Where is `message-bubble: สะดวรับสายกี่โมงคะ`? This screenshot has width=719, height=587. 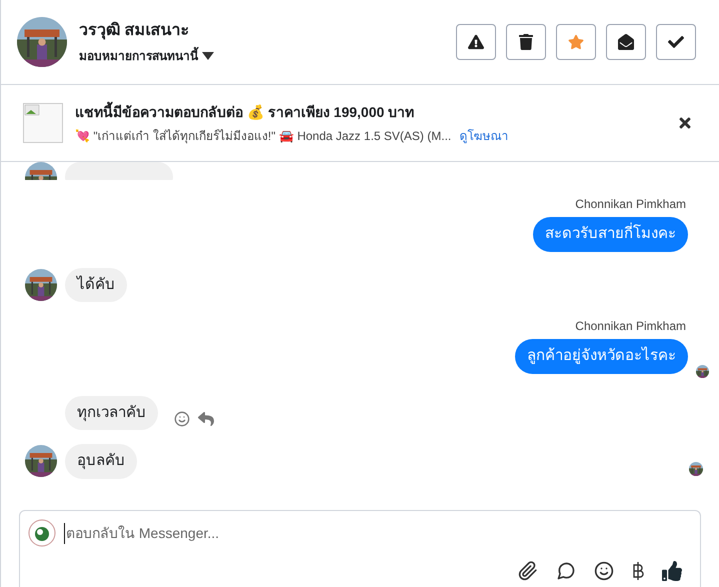 message-bubble: สะดวรับสายกี่โมงคะ is located at coordinates (610, 234).